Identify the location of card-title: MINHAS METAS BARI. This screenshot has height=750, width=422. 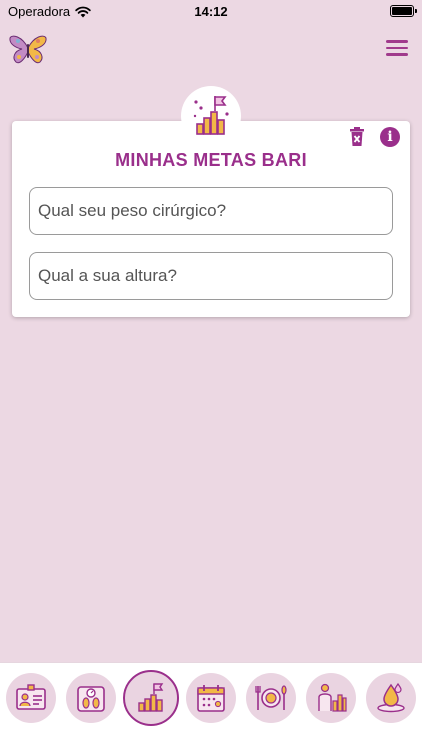
(211, 160).